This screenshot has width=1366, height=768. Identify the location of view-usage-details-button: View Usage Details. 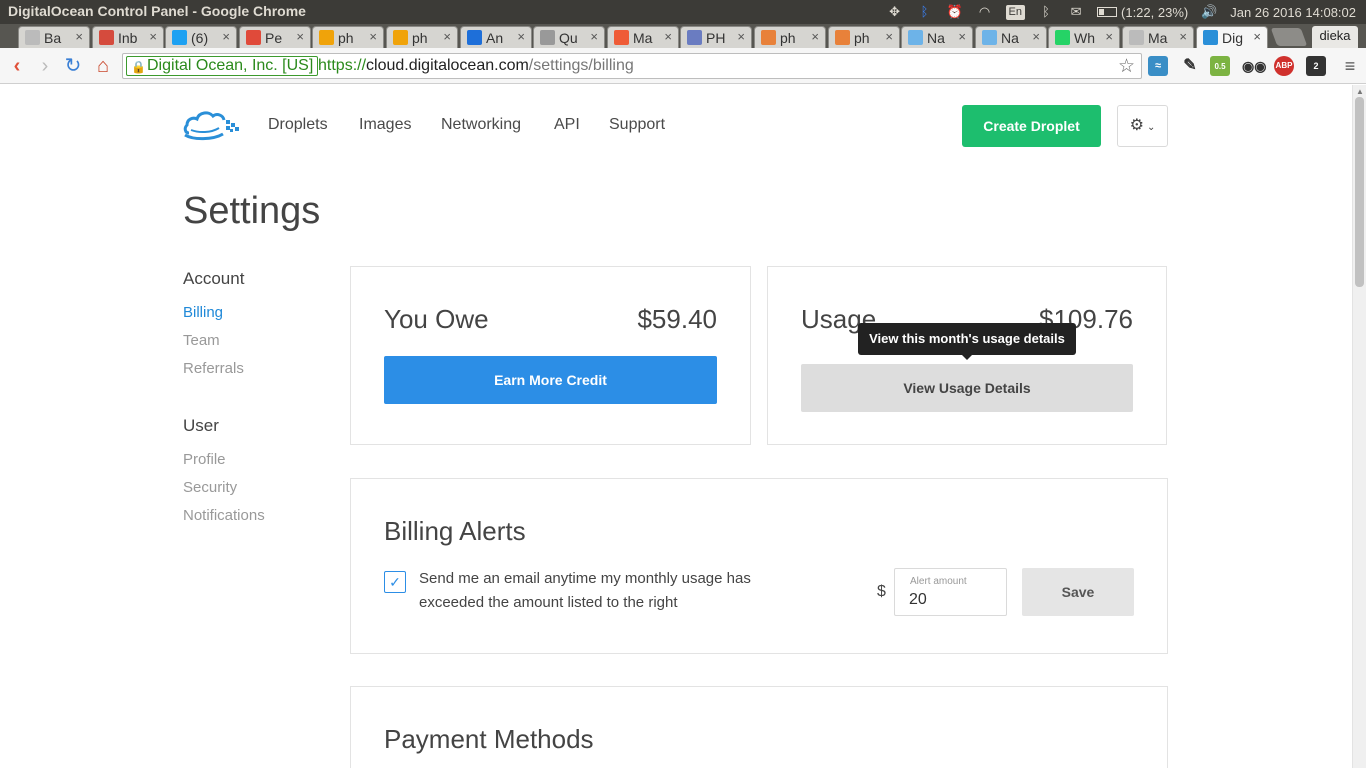
(967, 388).